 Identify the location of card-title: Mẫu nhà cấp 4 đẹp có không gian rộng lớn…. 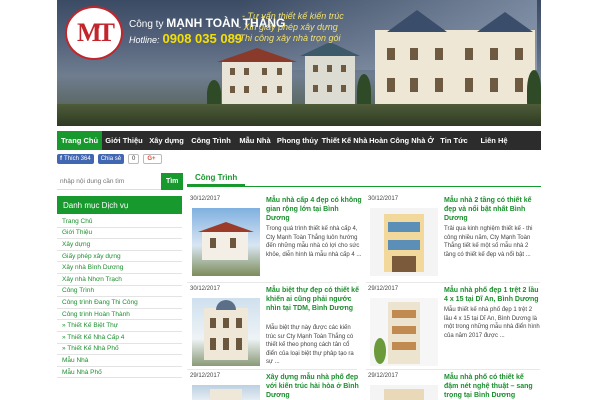
(314, 209).